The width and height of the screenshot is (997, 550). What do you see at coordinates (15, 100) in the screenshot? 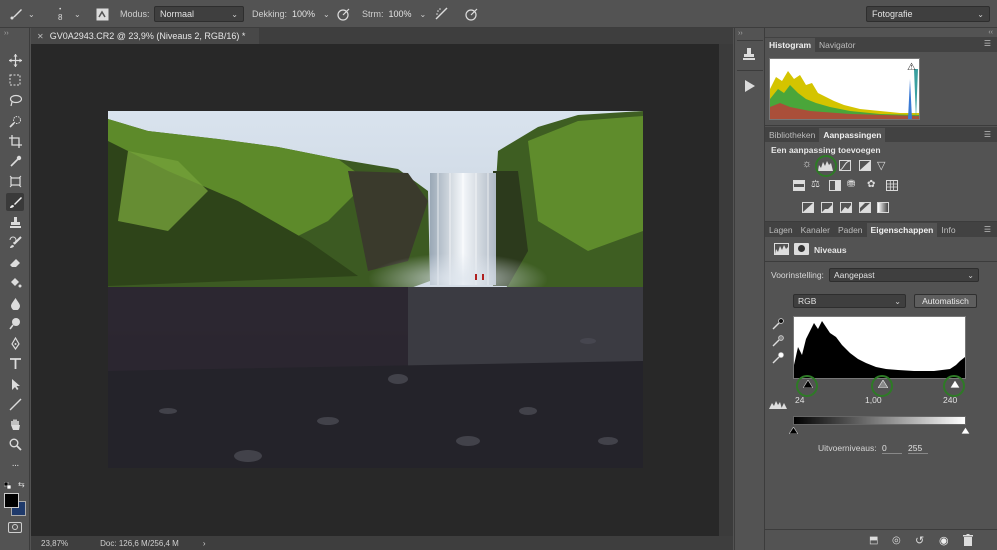
I see `lasso-icon` at bounding box center [15, 100].